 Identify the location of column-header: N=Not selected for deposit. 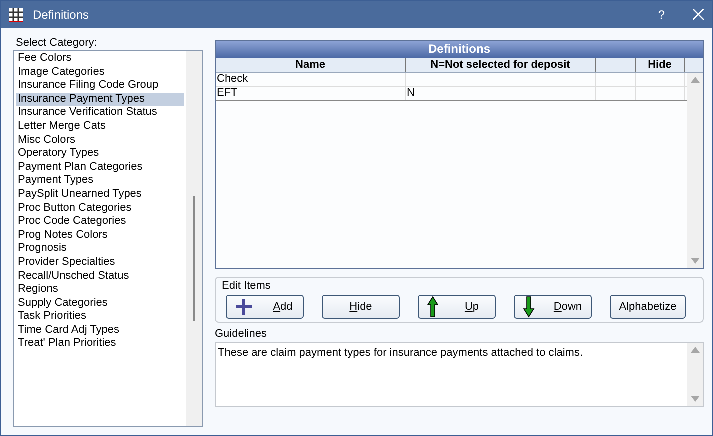
(501, 65).